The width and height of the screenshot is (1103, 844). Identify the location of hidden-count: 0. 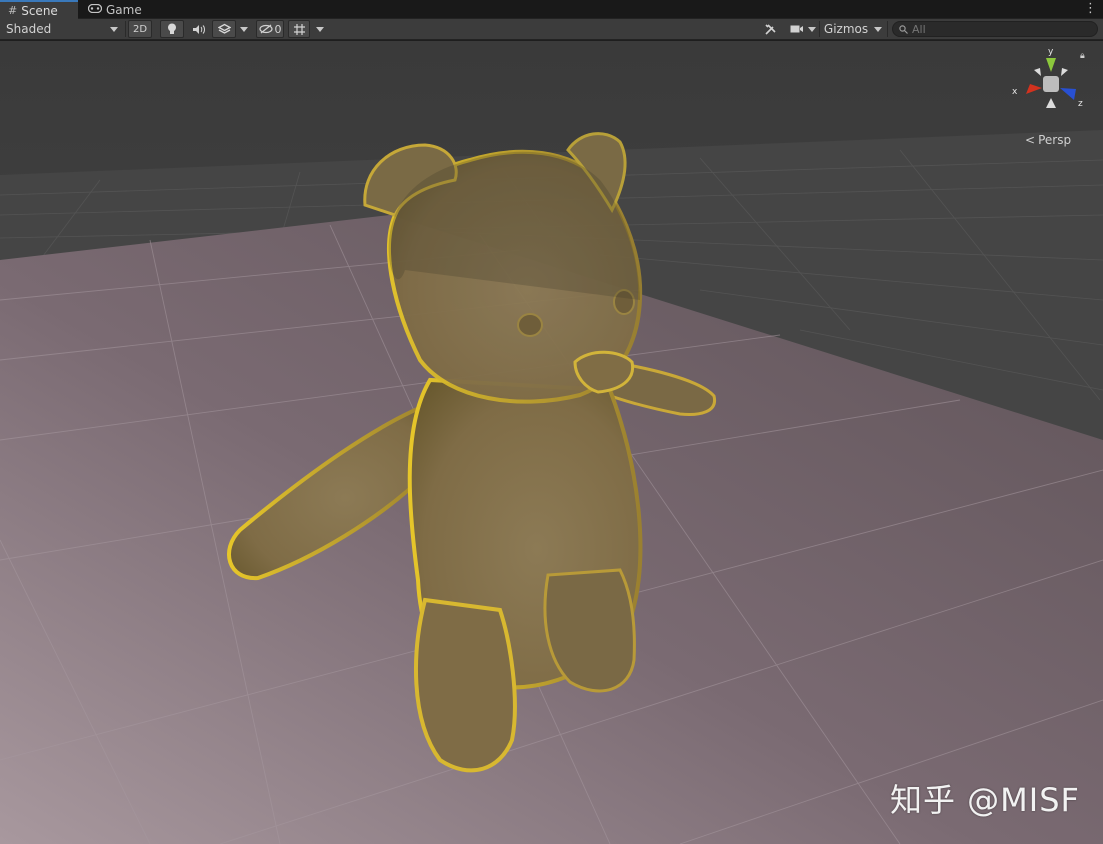
(278, 29).